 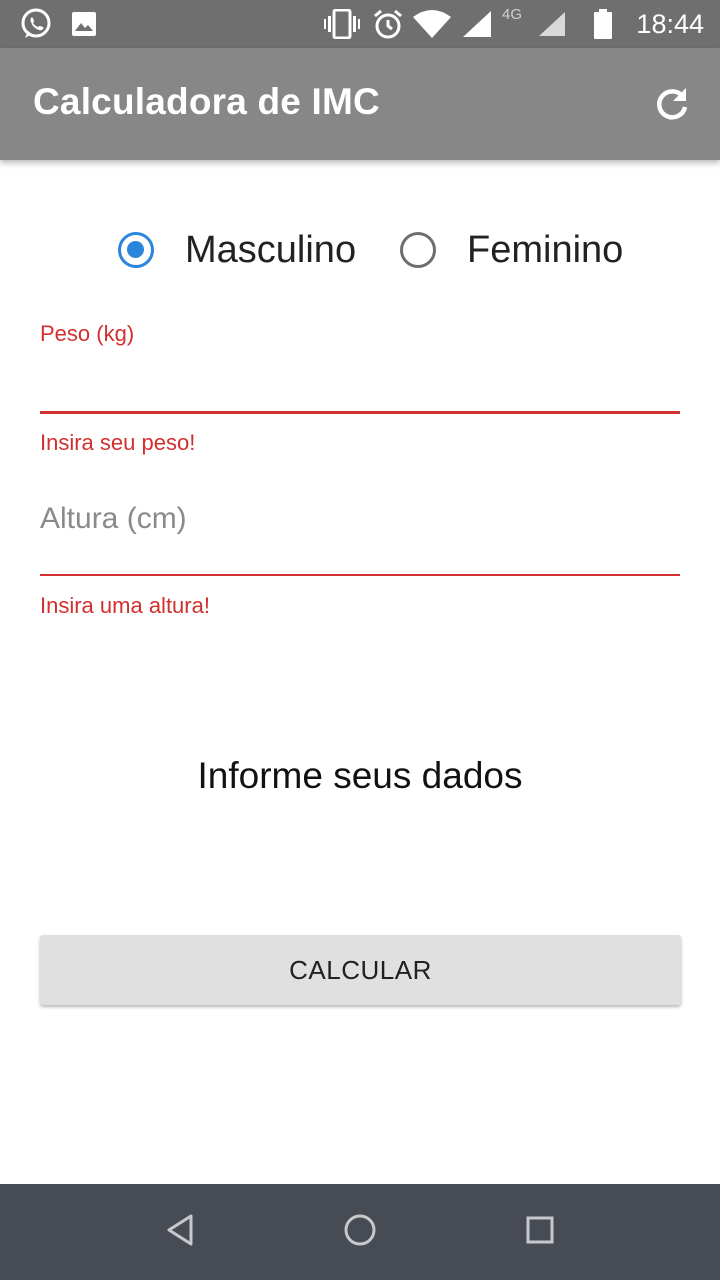 I want to click on network-type-label: 4G, so click(x=512, y=14).